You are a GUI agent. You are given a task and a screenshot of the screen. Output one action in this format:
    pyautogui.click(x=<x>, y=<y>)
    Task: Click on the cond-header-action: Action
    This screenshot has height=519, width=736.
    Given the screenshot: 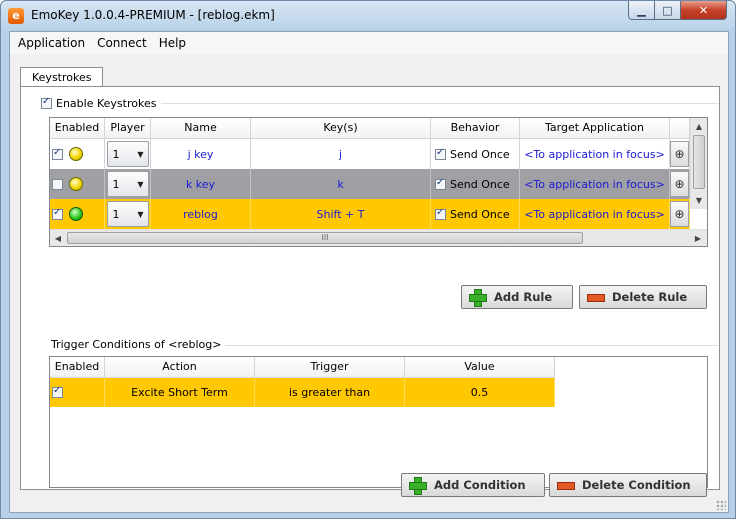 What is the action you would take?
    pyautogui.click(x=180, y=367)
    